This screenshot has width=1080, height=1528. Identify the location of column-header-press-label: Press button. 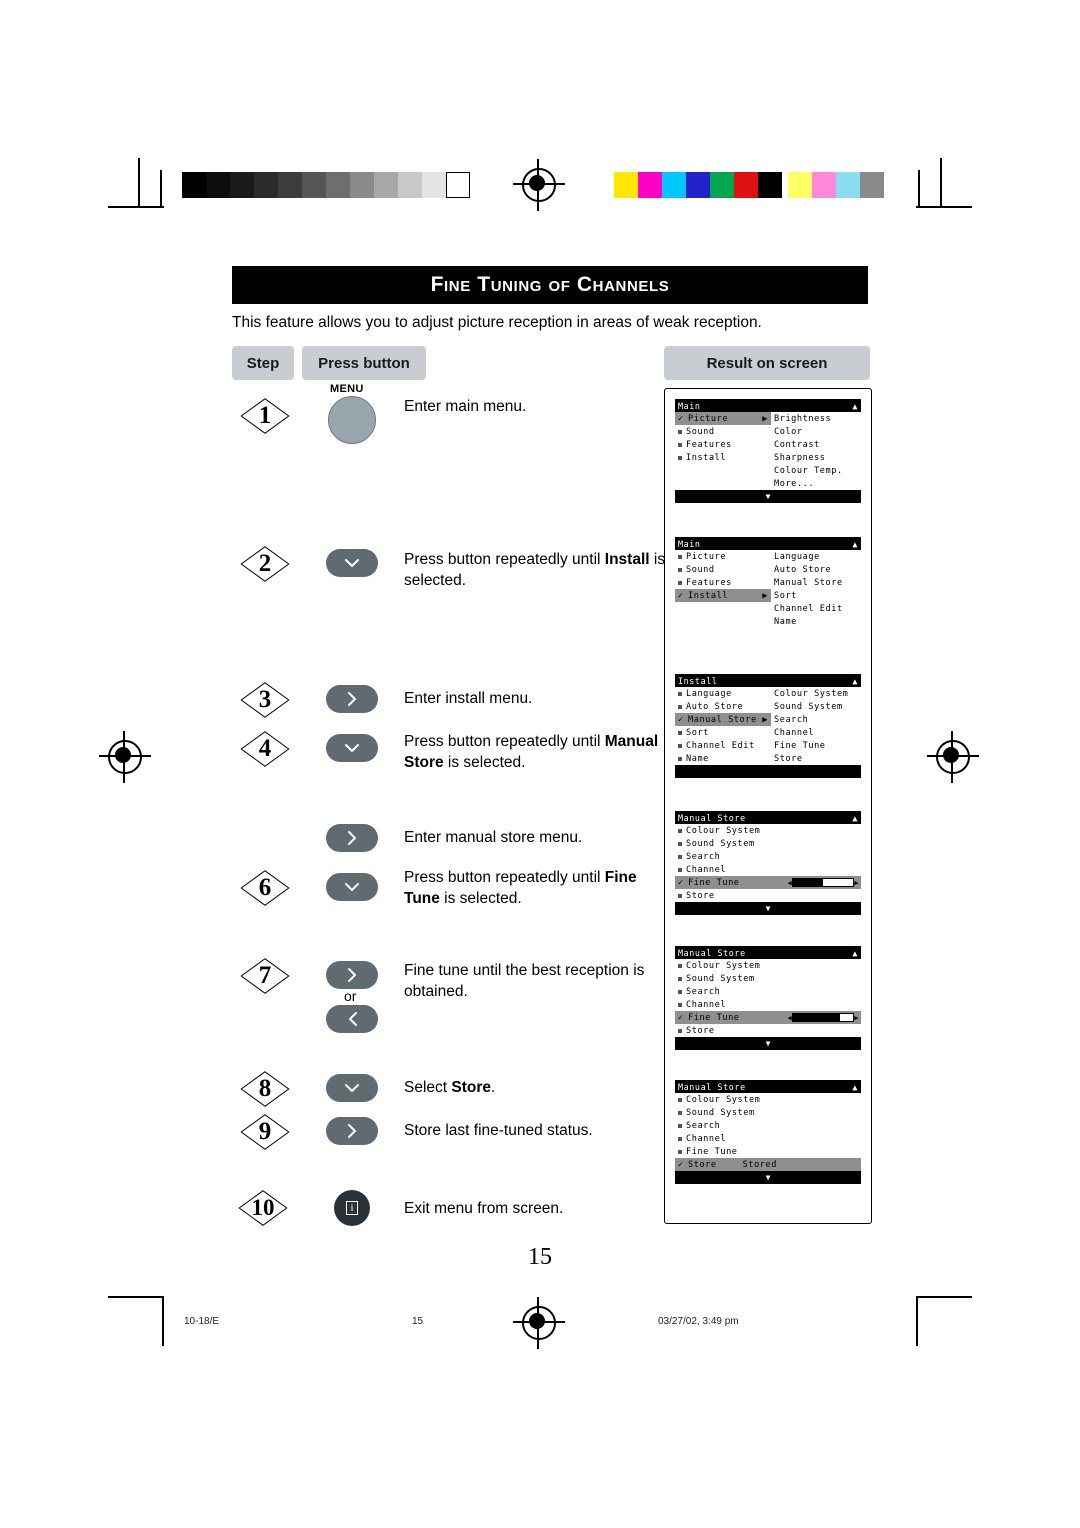
(364, 363).